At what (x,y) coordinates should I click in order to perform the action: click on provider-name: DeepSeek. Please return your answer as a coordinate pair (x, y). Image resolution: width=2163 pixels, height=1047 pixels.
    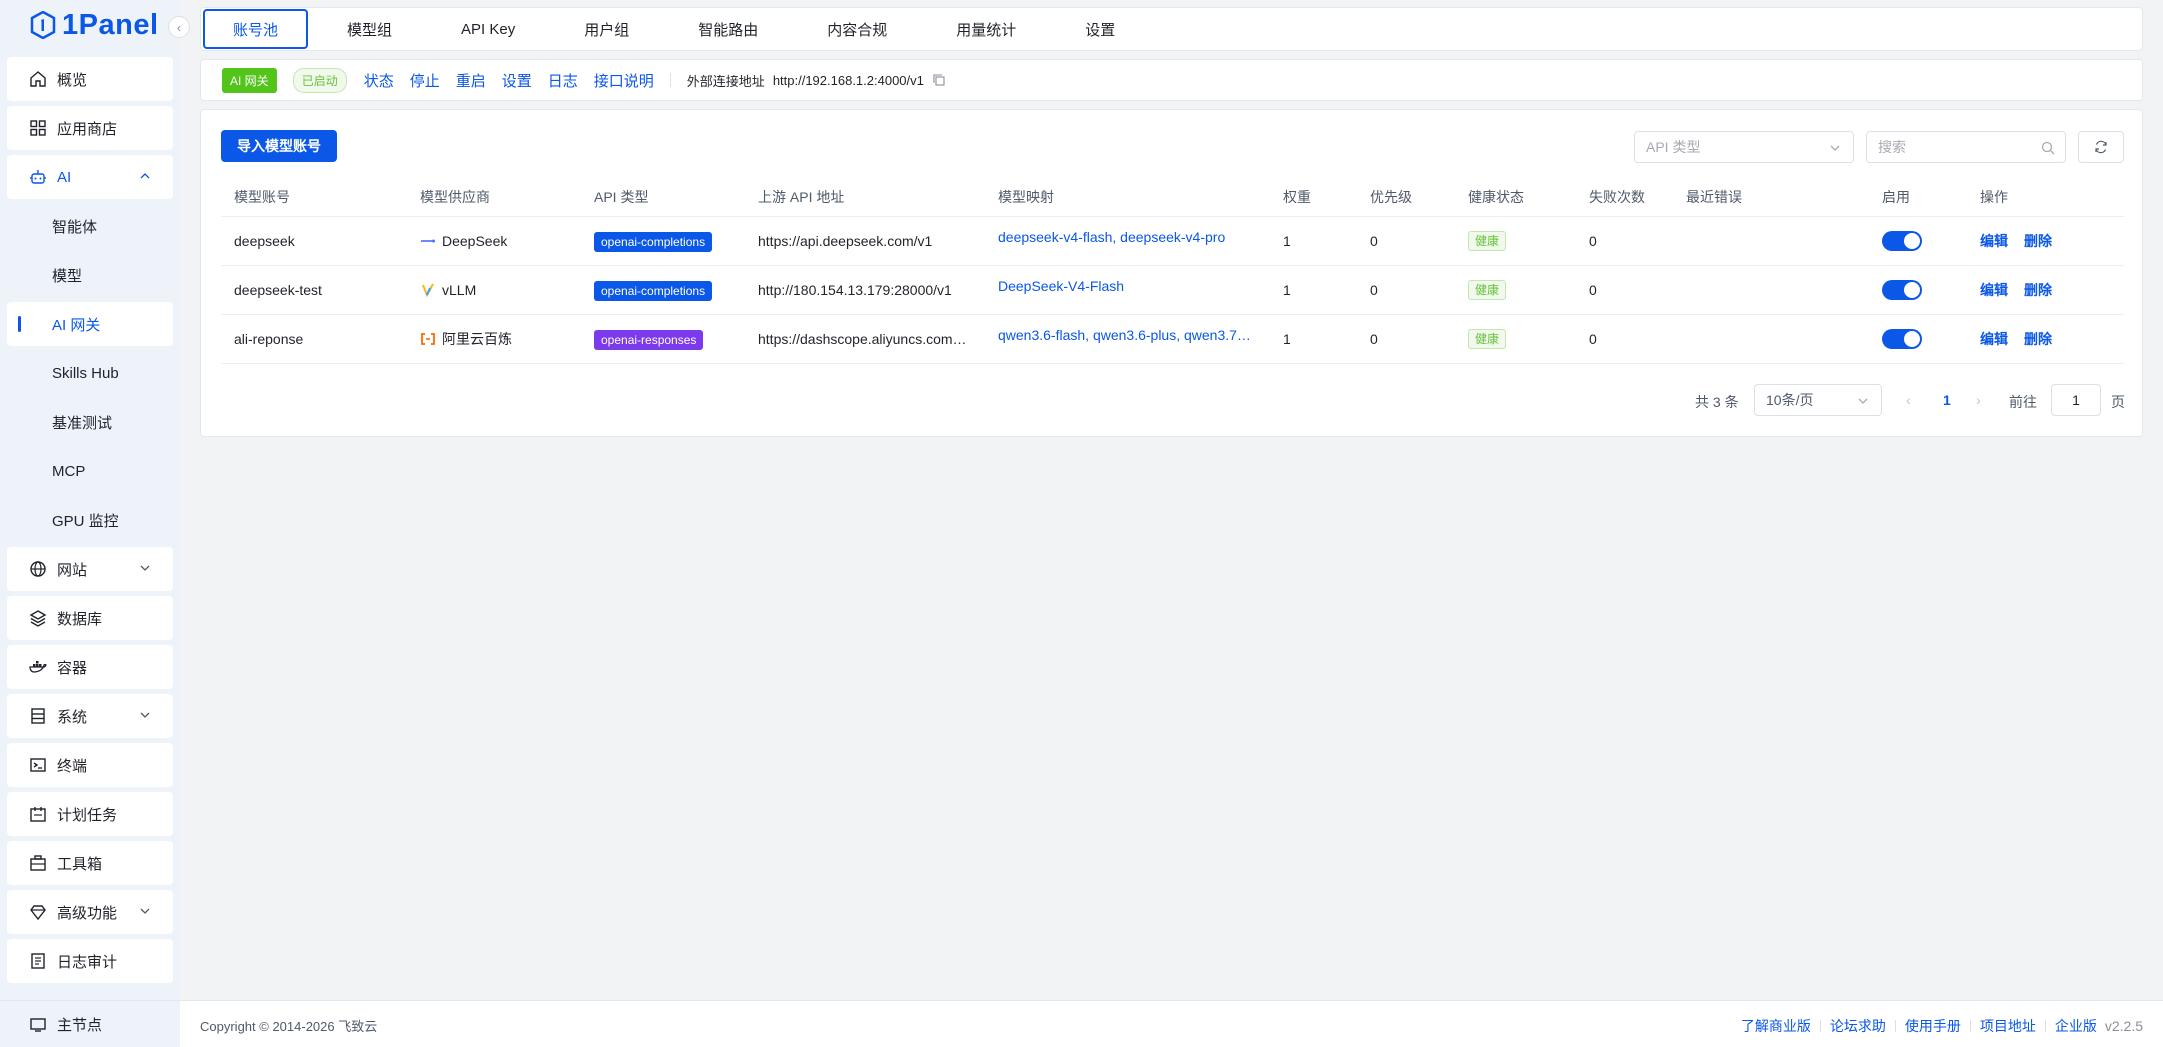
    Looking at the image, I should click on (475, 240).